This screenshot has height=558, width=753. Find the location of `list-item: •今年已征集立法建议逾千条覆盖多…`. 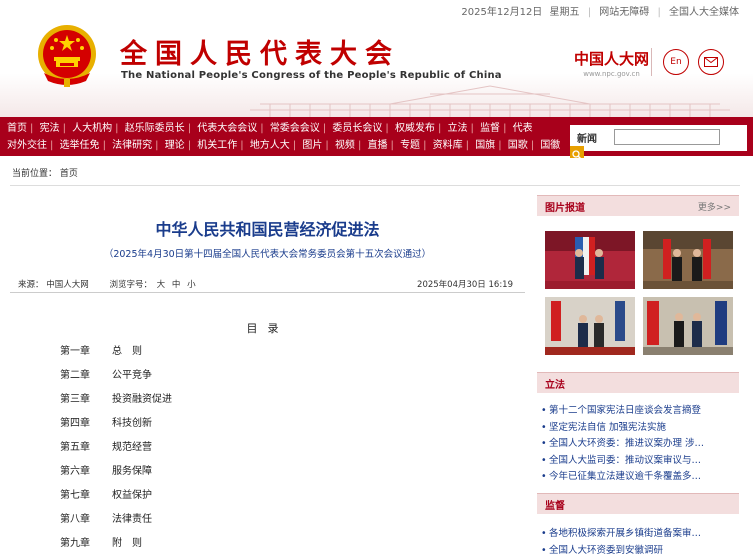

list-item: •今年已征集立法建议逾千条覆盖多… is located at coordinates (640, 476).